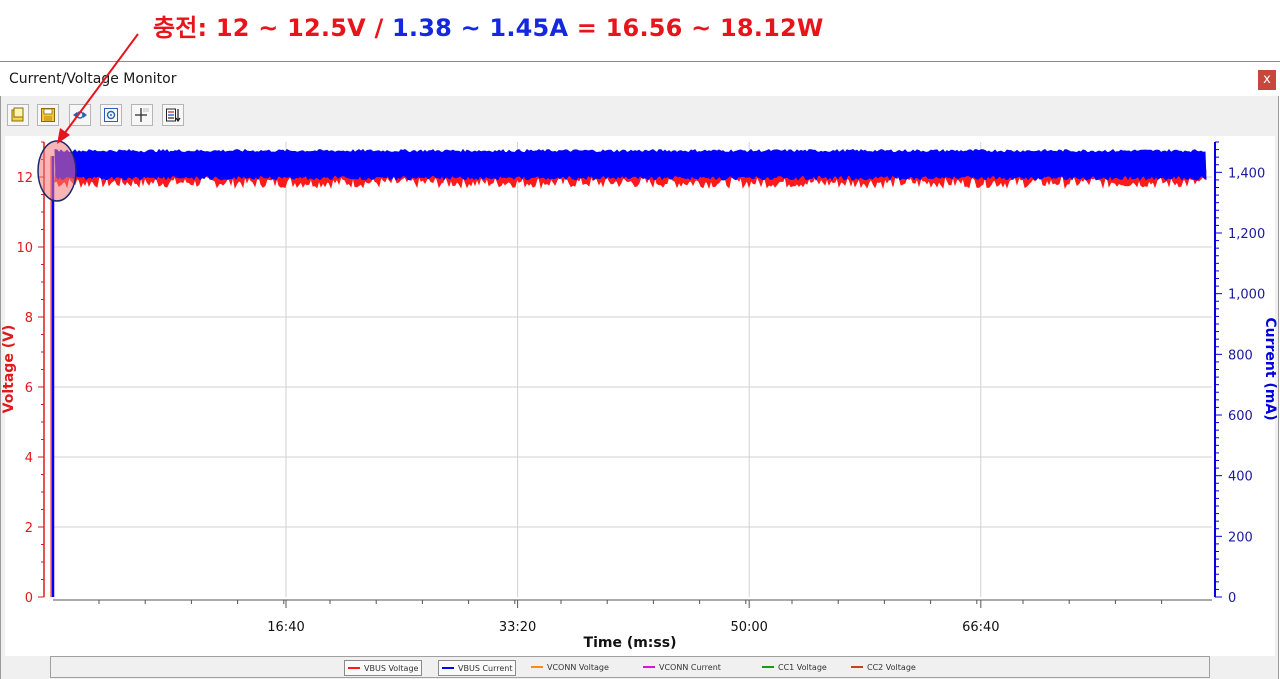  What do you see at coordinates (24, 178) in the screenshot?
I see `left-tick-label: 12` at bounding box center [24, 178].